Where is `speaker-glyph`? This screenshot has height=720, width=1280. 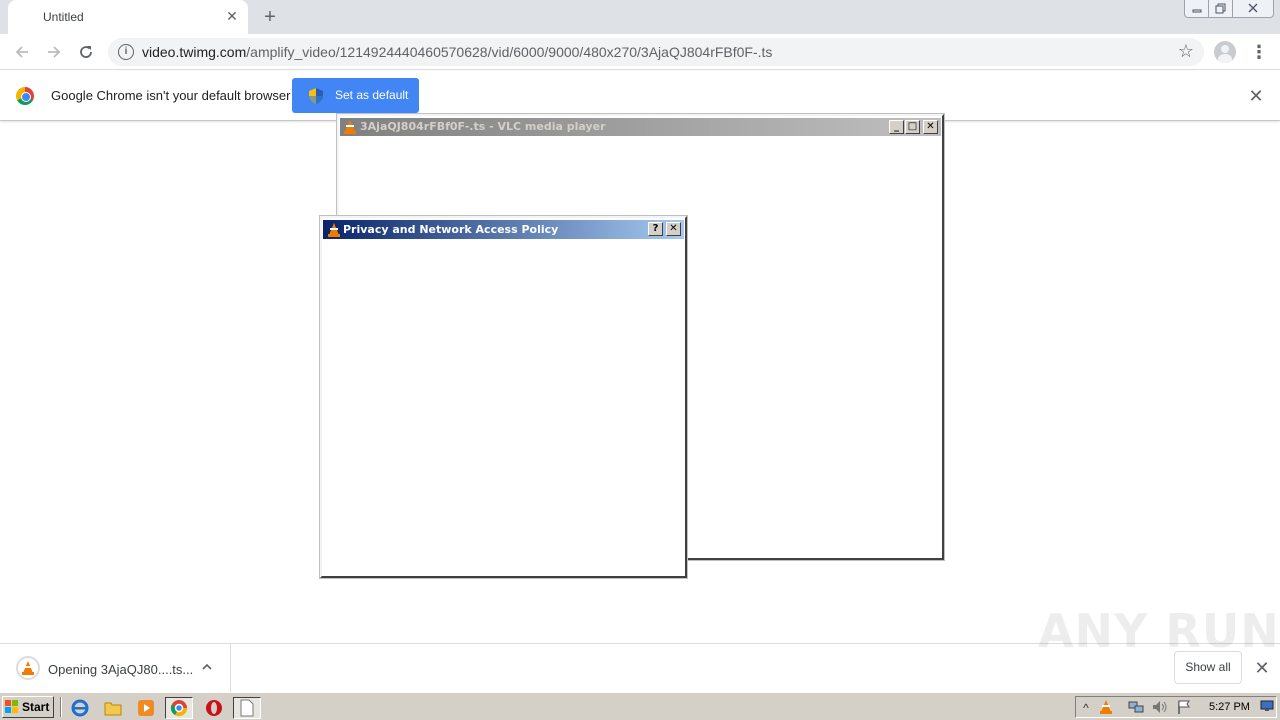 speaker-glyph is located at coordinates (1160, 707).